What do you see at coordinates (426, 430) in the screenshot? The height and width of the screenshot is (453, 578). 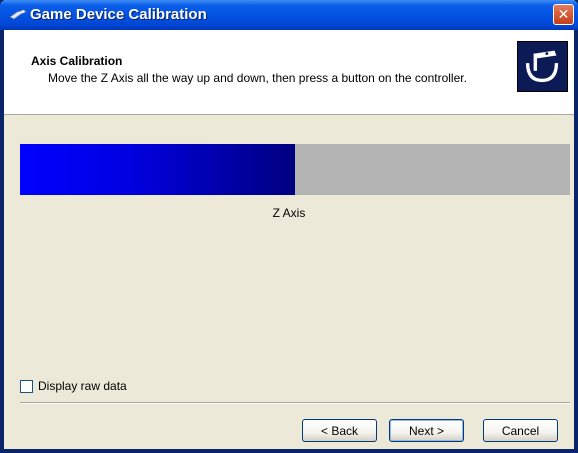 I see `next-button: Next >` at bounding box center [426, 430].